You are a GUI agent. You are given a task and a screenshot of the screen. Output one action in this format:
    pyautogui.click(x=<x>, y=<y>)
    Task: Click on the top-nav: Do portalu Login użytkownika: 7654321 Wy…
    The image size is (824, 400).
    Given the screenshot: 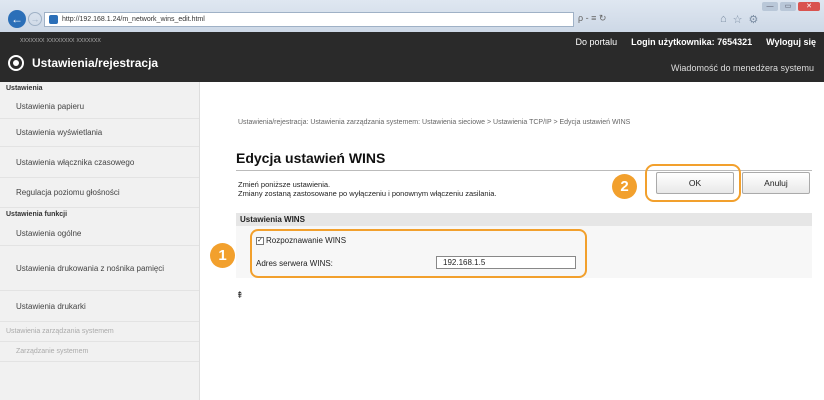 What is the action you would take?
    pyautogui.click(x=696, y=42)
    